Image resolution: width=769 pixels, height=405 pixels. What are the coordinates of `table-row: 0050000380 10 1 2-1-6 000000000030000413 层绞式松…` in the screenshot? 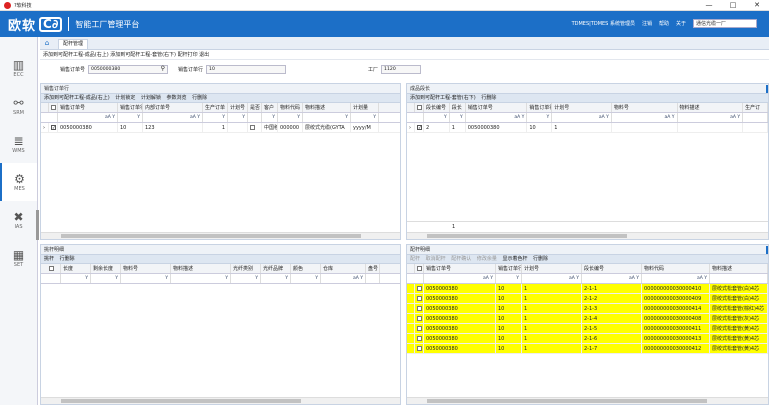 It's located at (587, 339).